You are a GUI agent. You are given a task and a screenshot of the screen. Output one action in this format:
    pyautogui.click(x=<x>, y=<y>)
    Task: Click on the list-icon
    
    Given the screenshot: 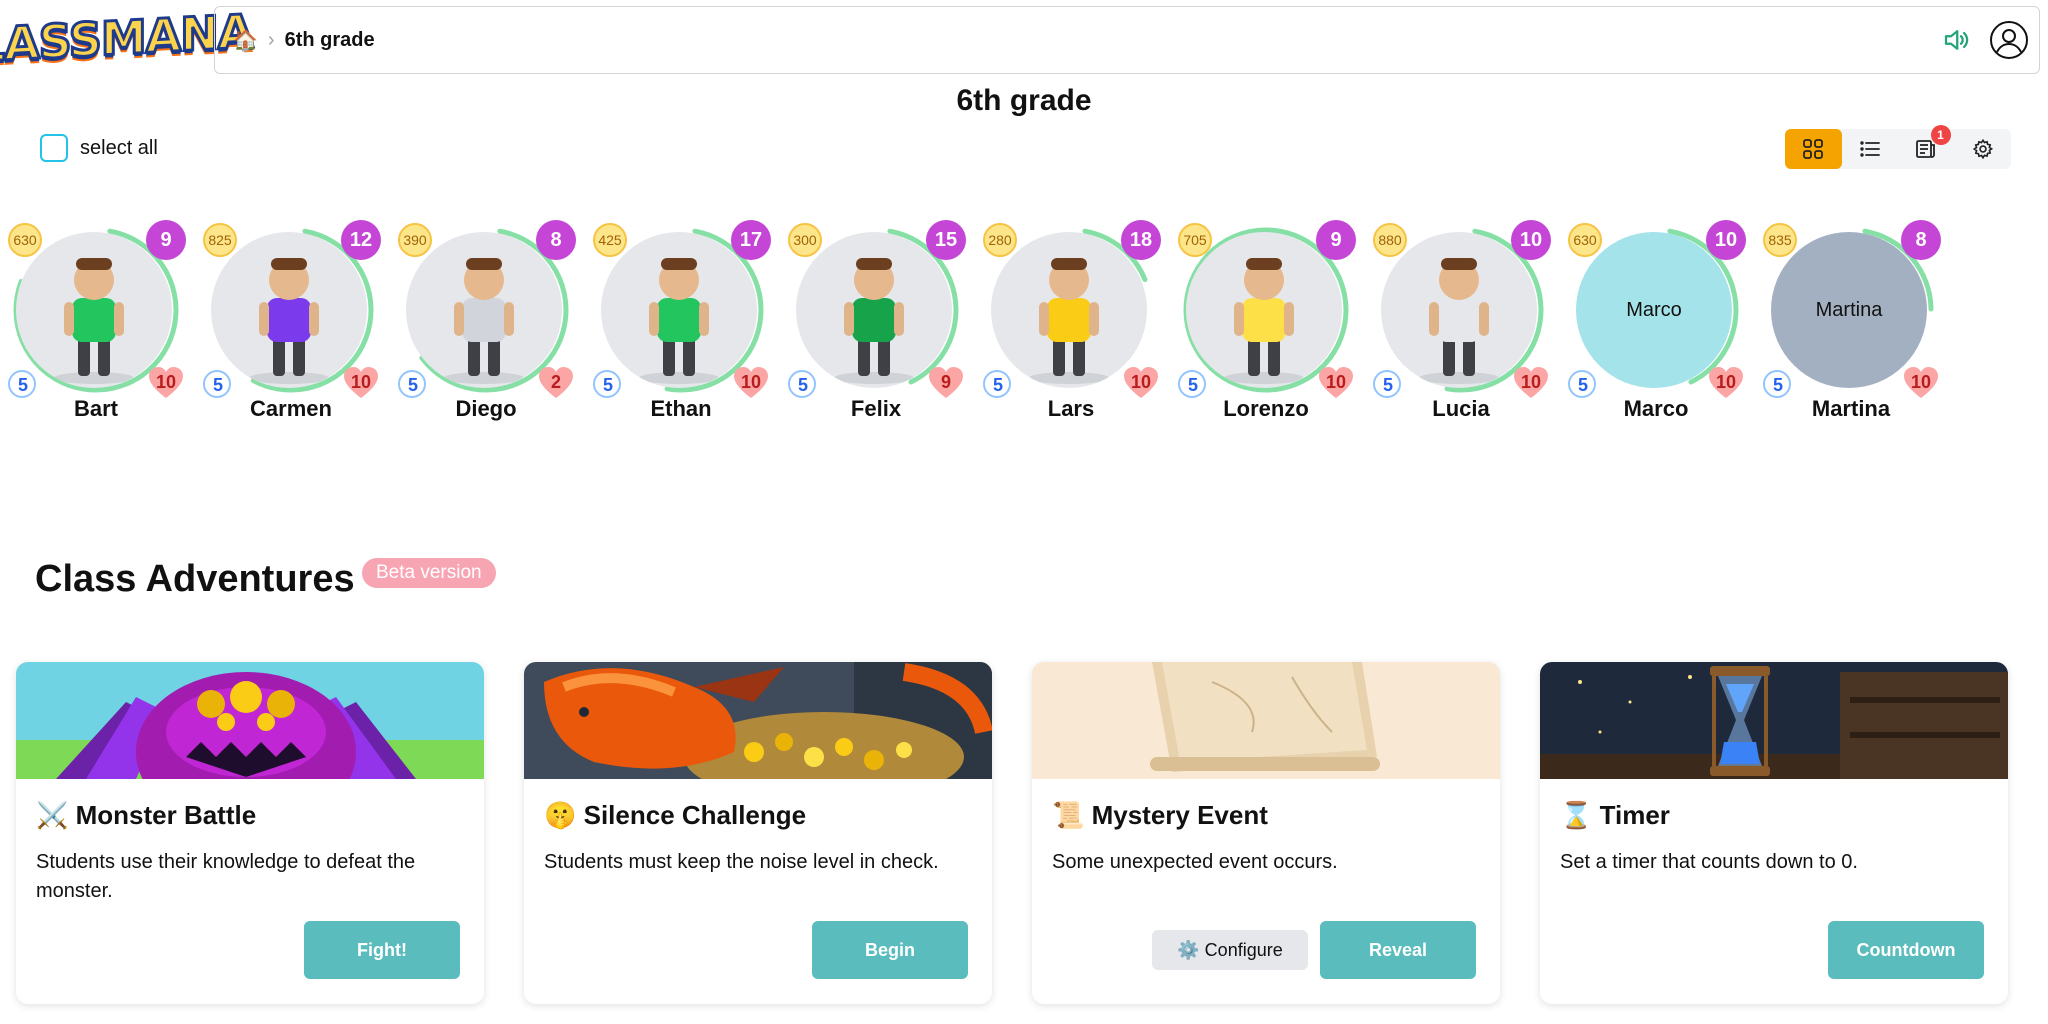 What is the action you would take?
    pyautogui.click(x=1870, y=149)
    